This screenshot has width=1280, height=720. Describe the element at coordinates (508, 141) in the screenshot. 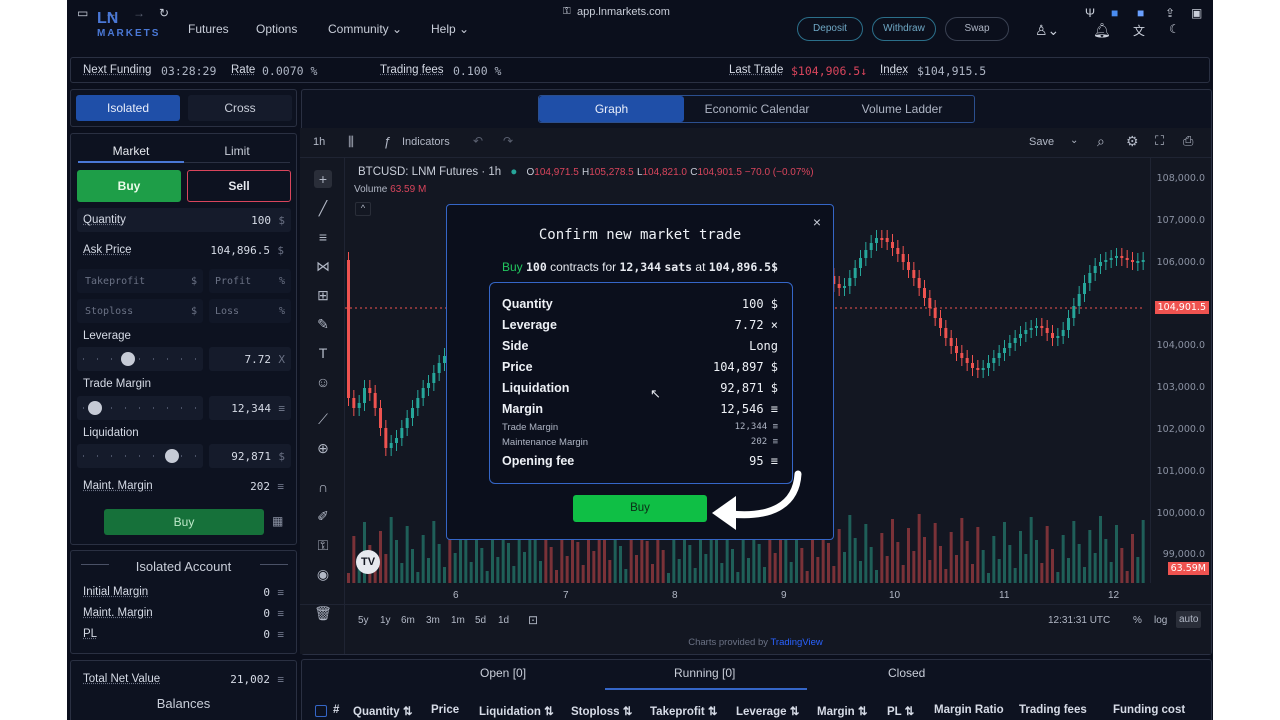

I see `redo-icon: ↷` at that location.